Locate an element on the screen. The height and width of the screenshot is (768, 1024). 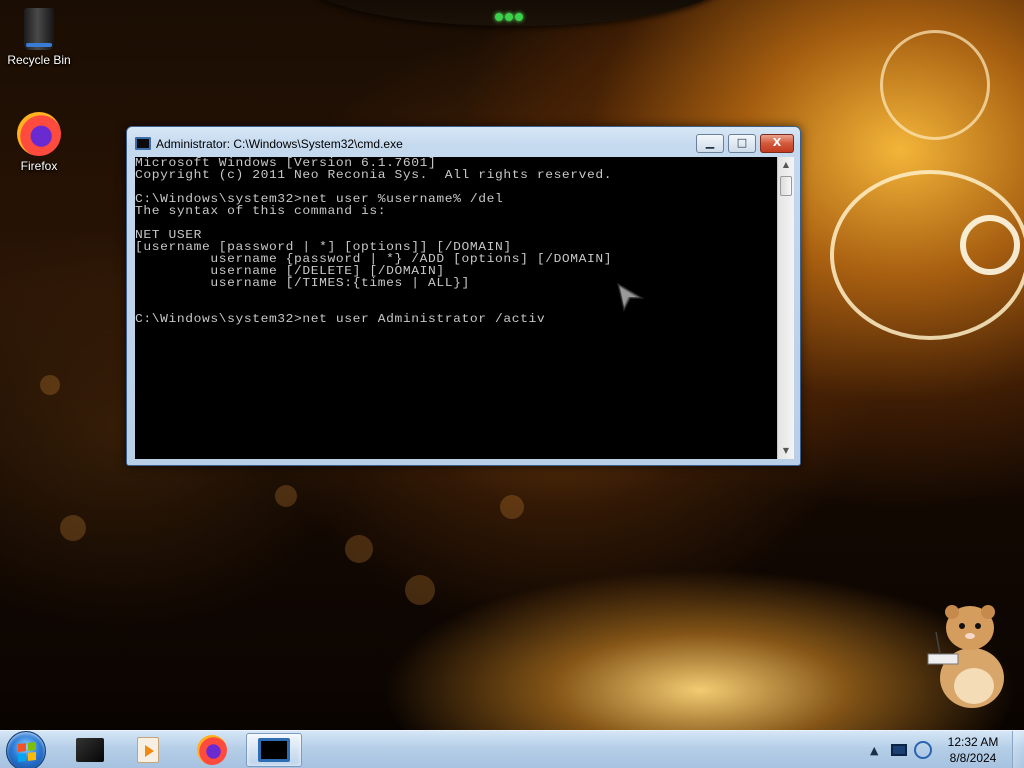
desktop-icon-label: Firefox is located at coordinates (39, 166).